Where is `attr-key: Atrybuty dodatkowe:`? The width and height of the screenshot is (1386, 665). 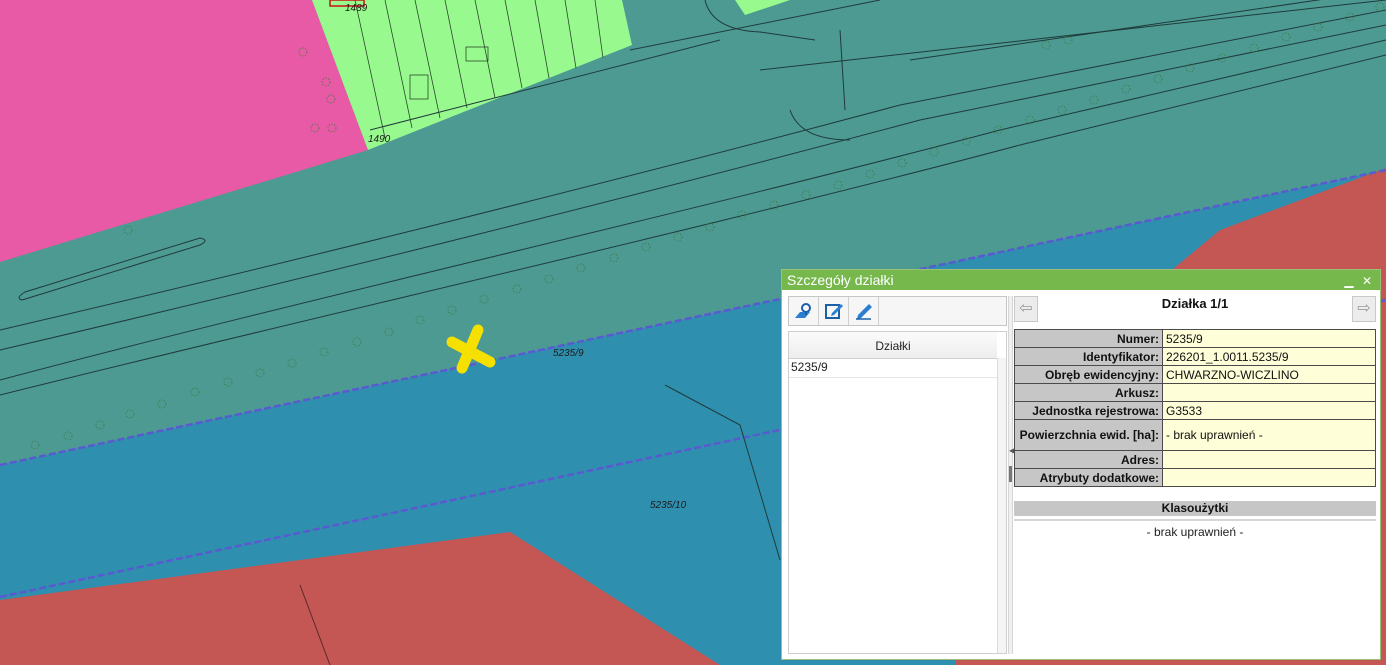 attr-key: Atrybuty dodatkowe: is located at coordinates (1088, 477).